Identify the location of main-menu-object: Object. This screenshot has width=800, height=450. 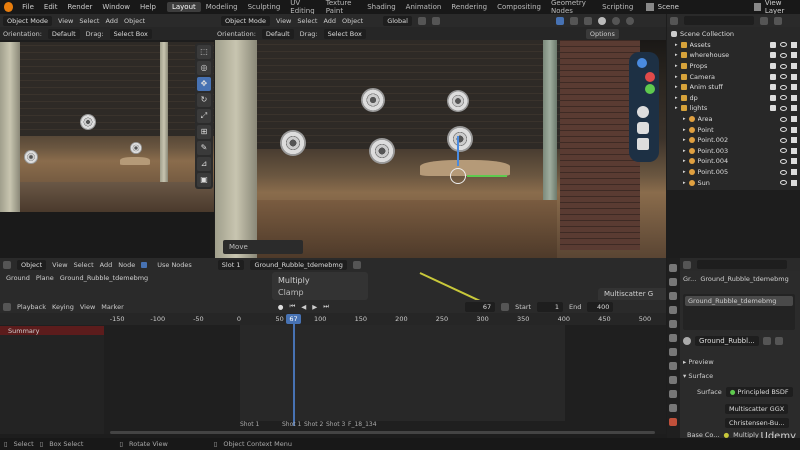
(352, 21).